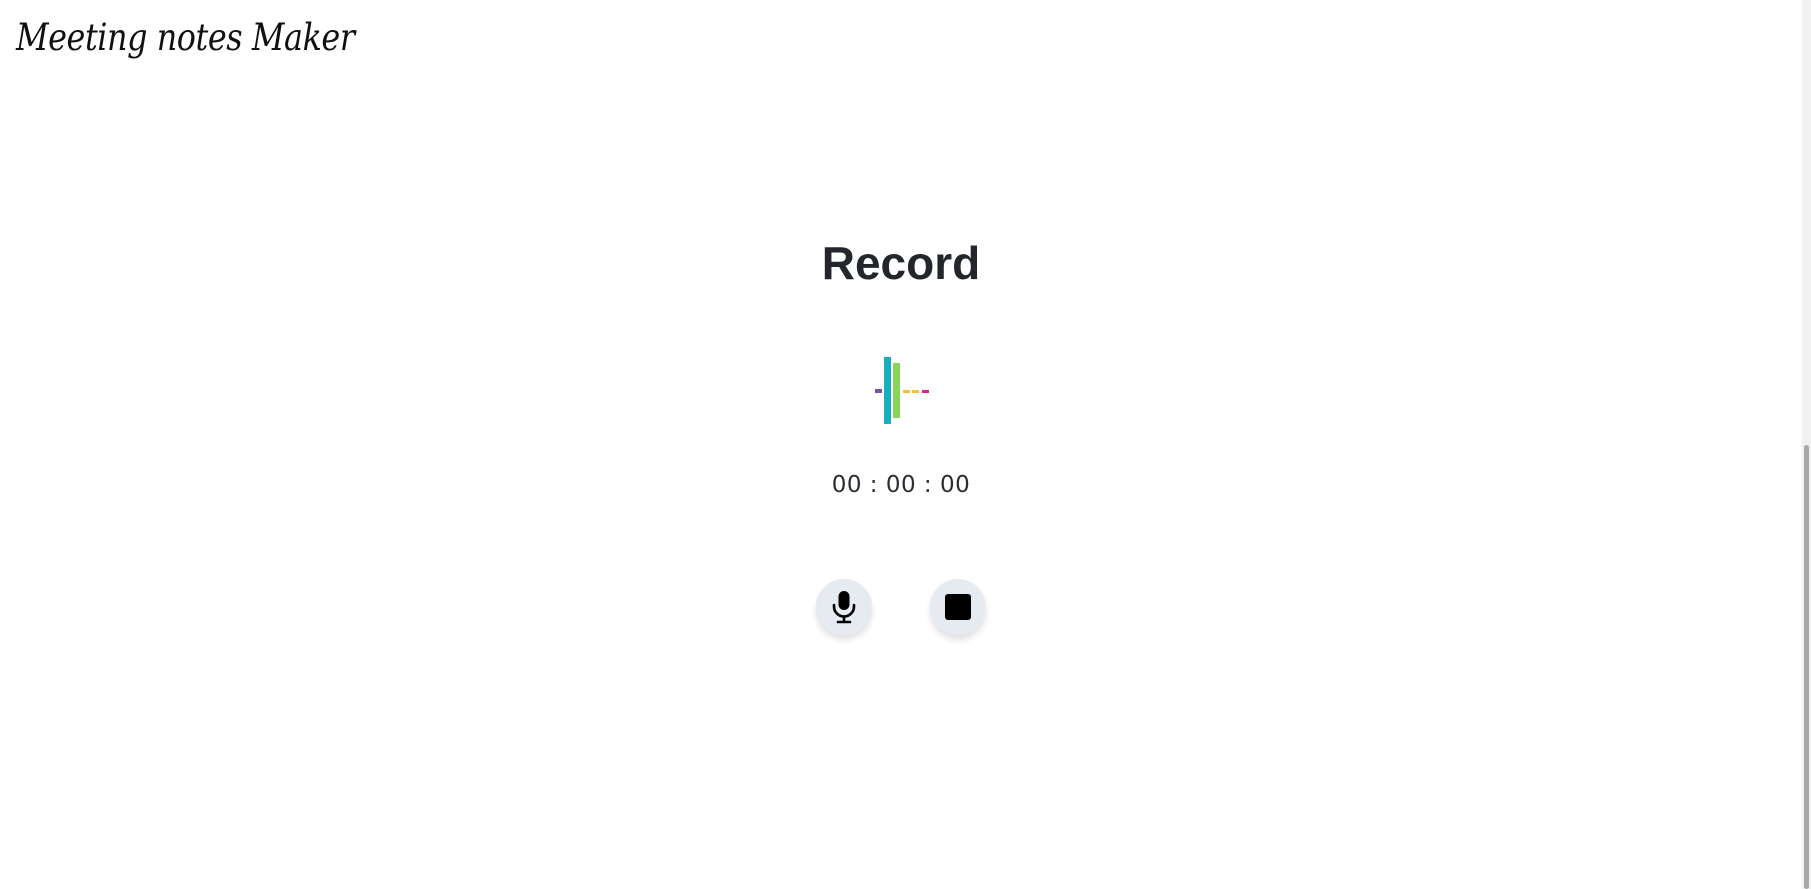 The width and height of the screenshot is (1811, 889). Describe the element at coordinates (185, 37) in the screenshot. I see `app-brand-title: Meeting notes Maker` at that location.